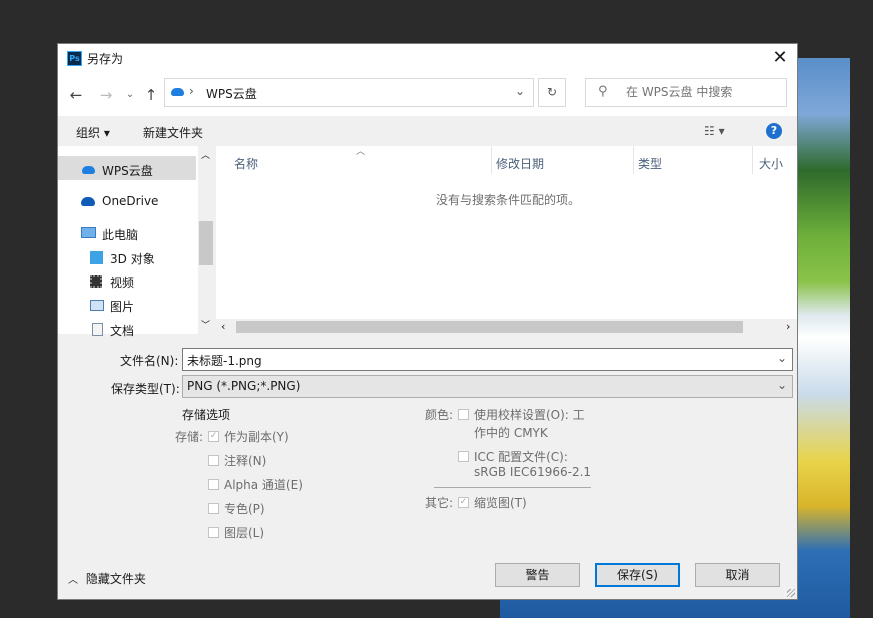  I want to click on sidebar-item-pictures: 图片, so click(112, 306).